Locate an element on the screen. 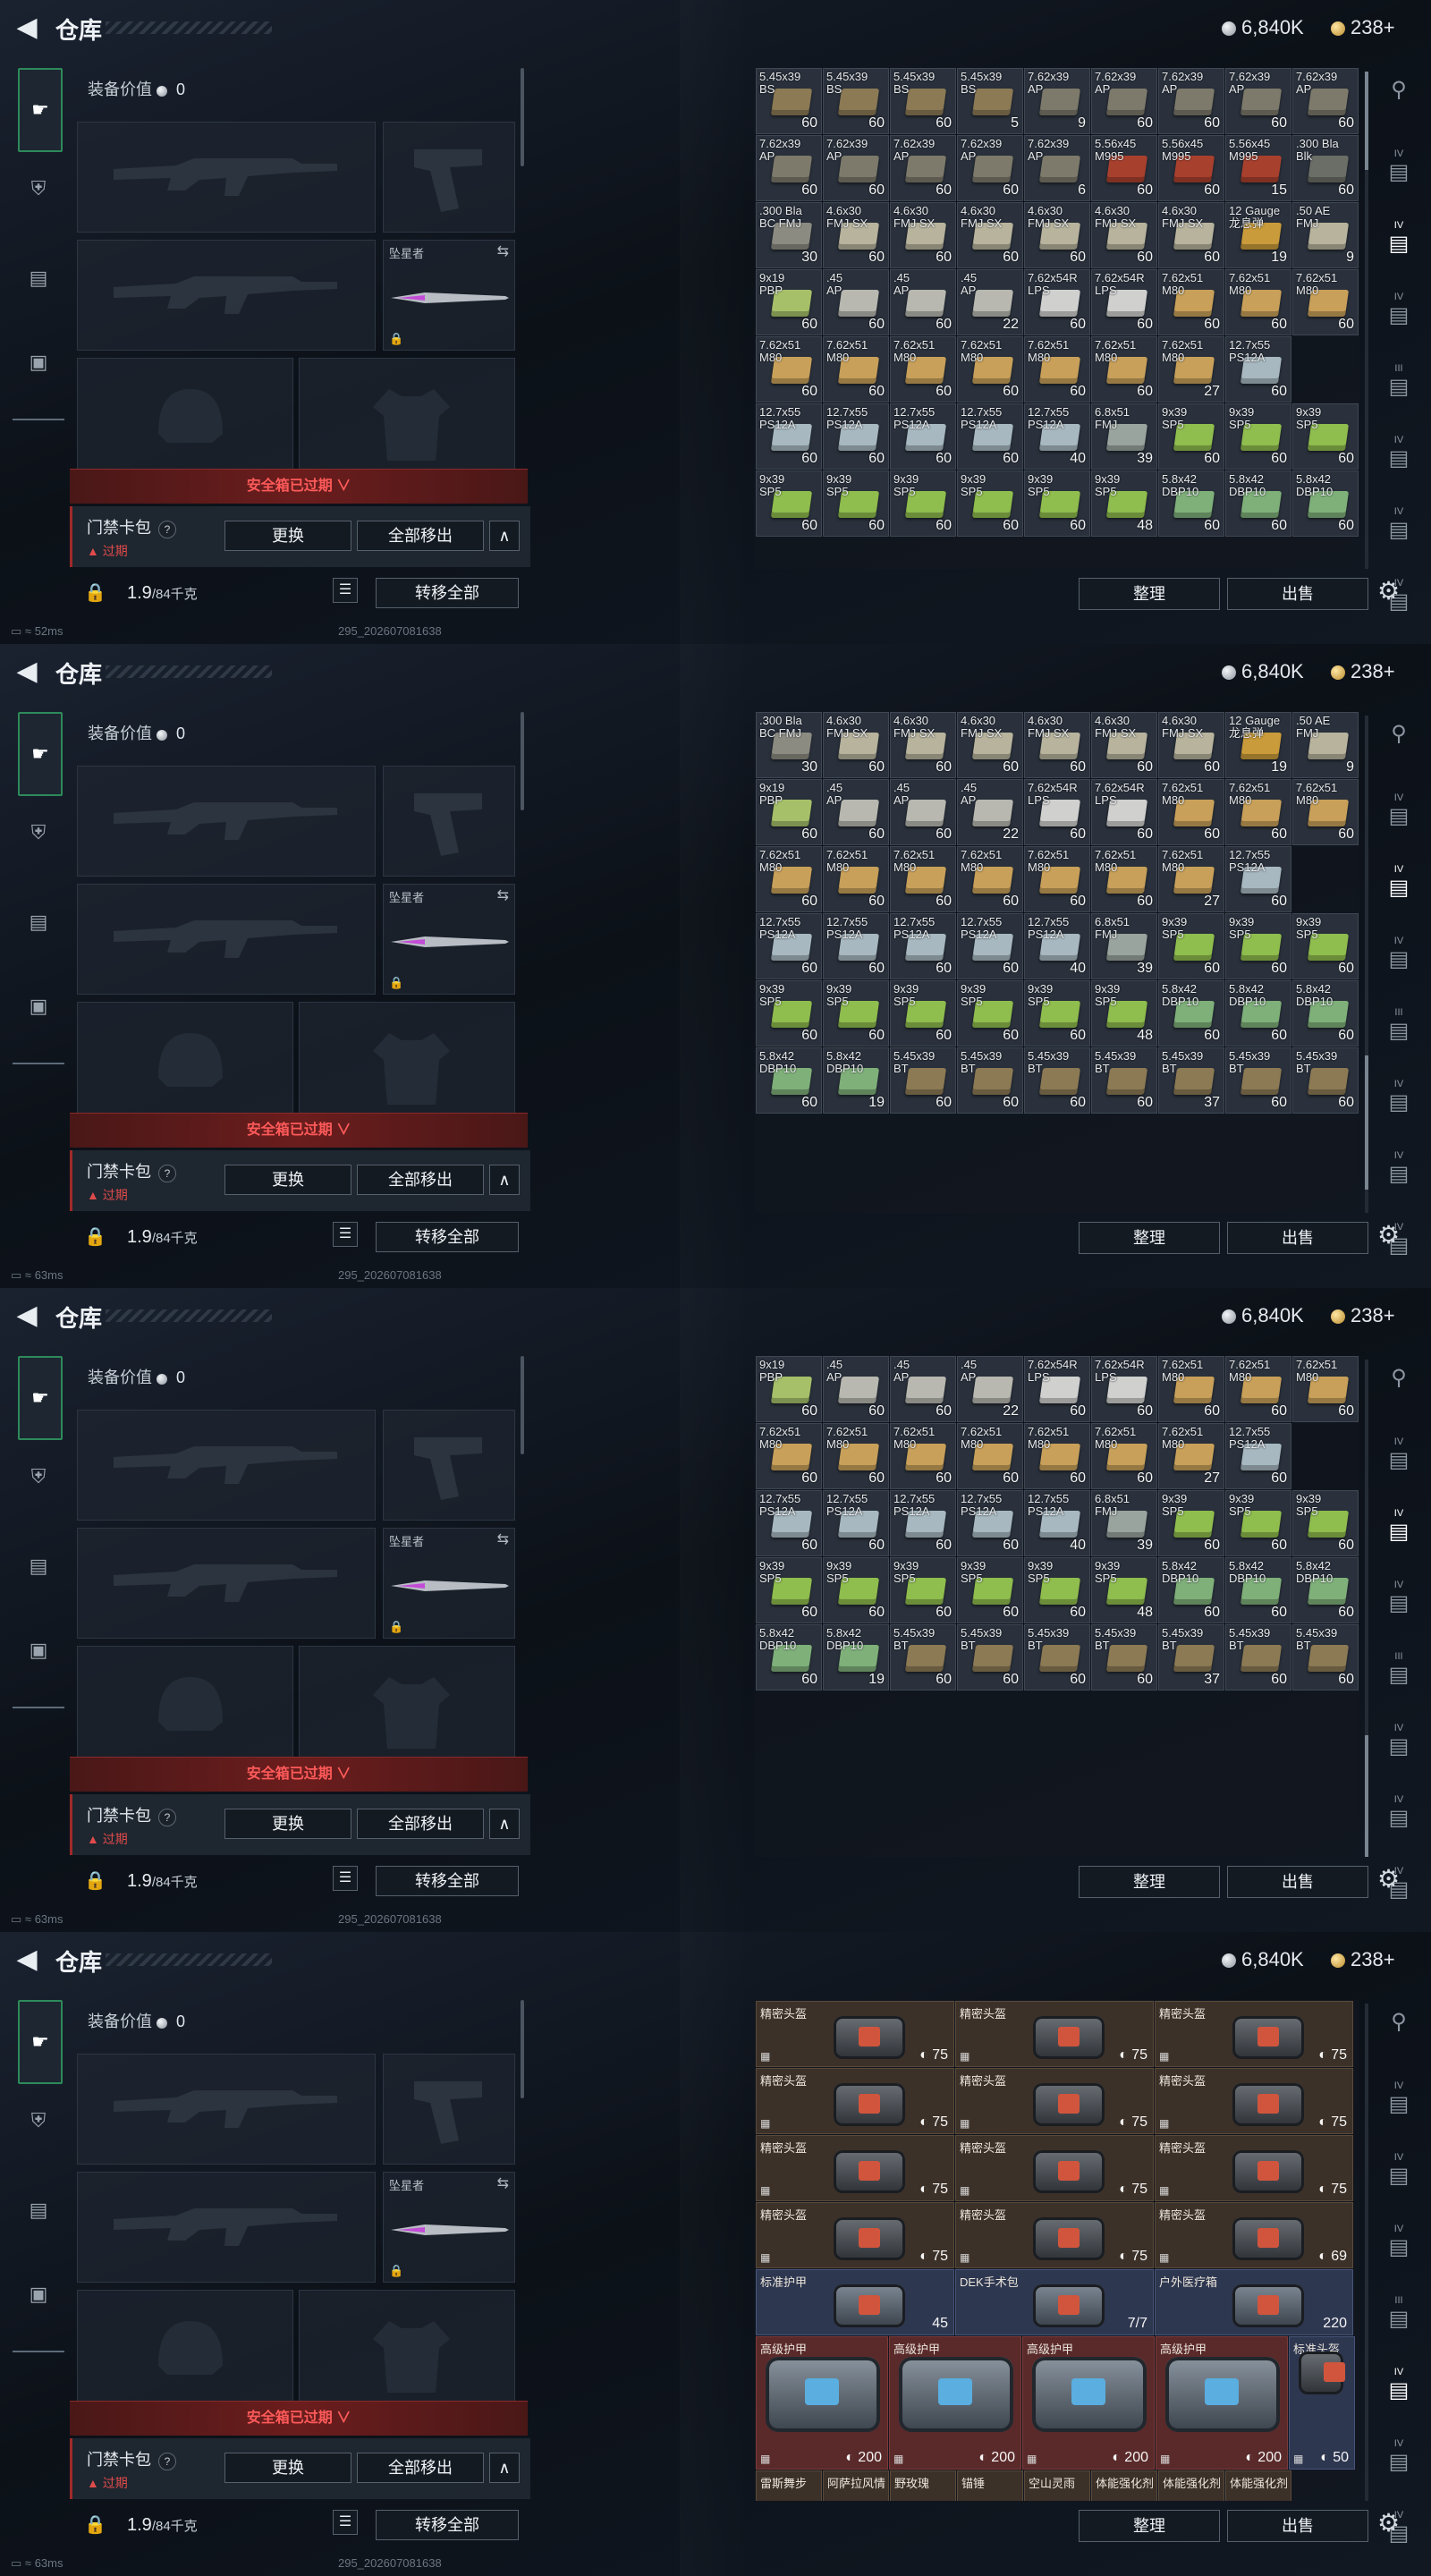 The width and height of the screenshot is (1431, 2576). consumable-item: 锚锤 is located at coordinates (990, 2485).